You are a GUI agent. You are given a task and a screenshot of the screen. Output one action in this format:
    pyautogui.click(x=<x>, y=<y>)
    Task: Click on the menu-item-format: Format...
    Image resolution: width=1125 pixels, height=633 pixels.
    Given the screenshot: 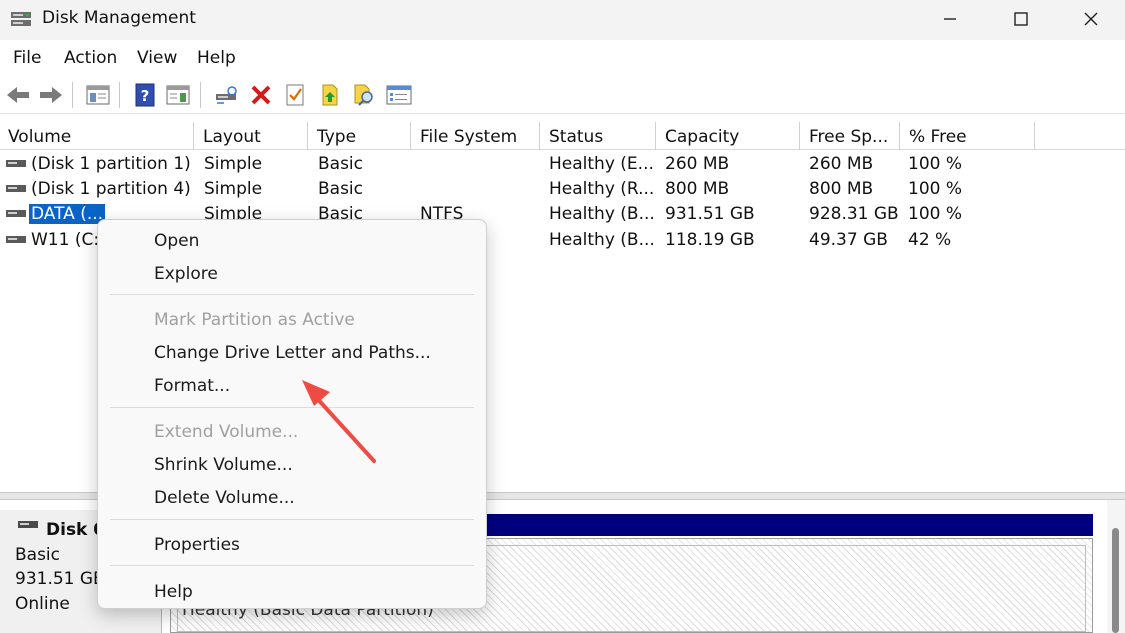 What is the action you would take?
    pyautogui.click(x=192, y=386)
    